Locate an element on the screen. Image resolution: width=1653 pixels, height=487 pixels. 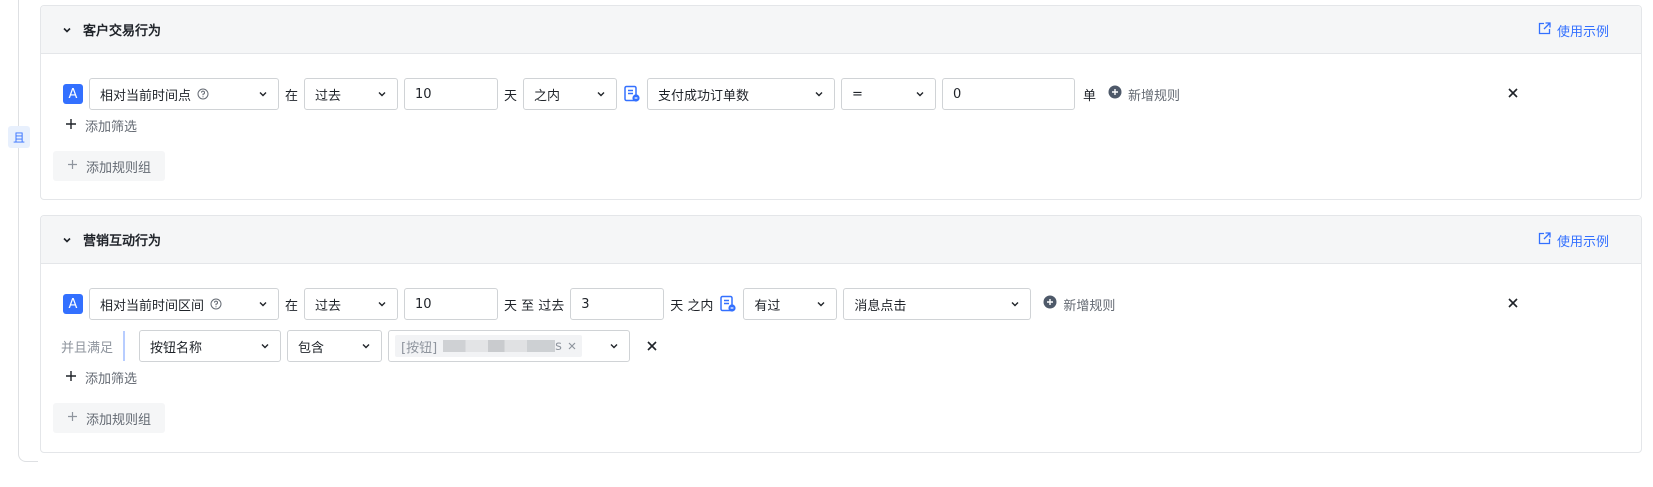
sub-condition-row: 并且满足 按钮名称 包含 [按钮] s is located at coordinates (359, 346).